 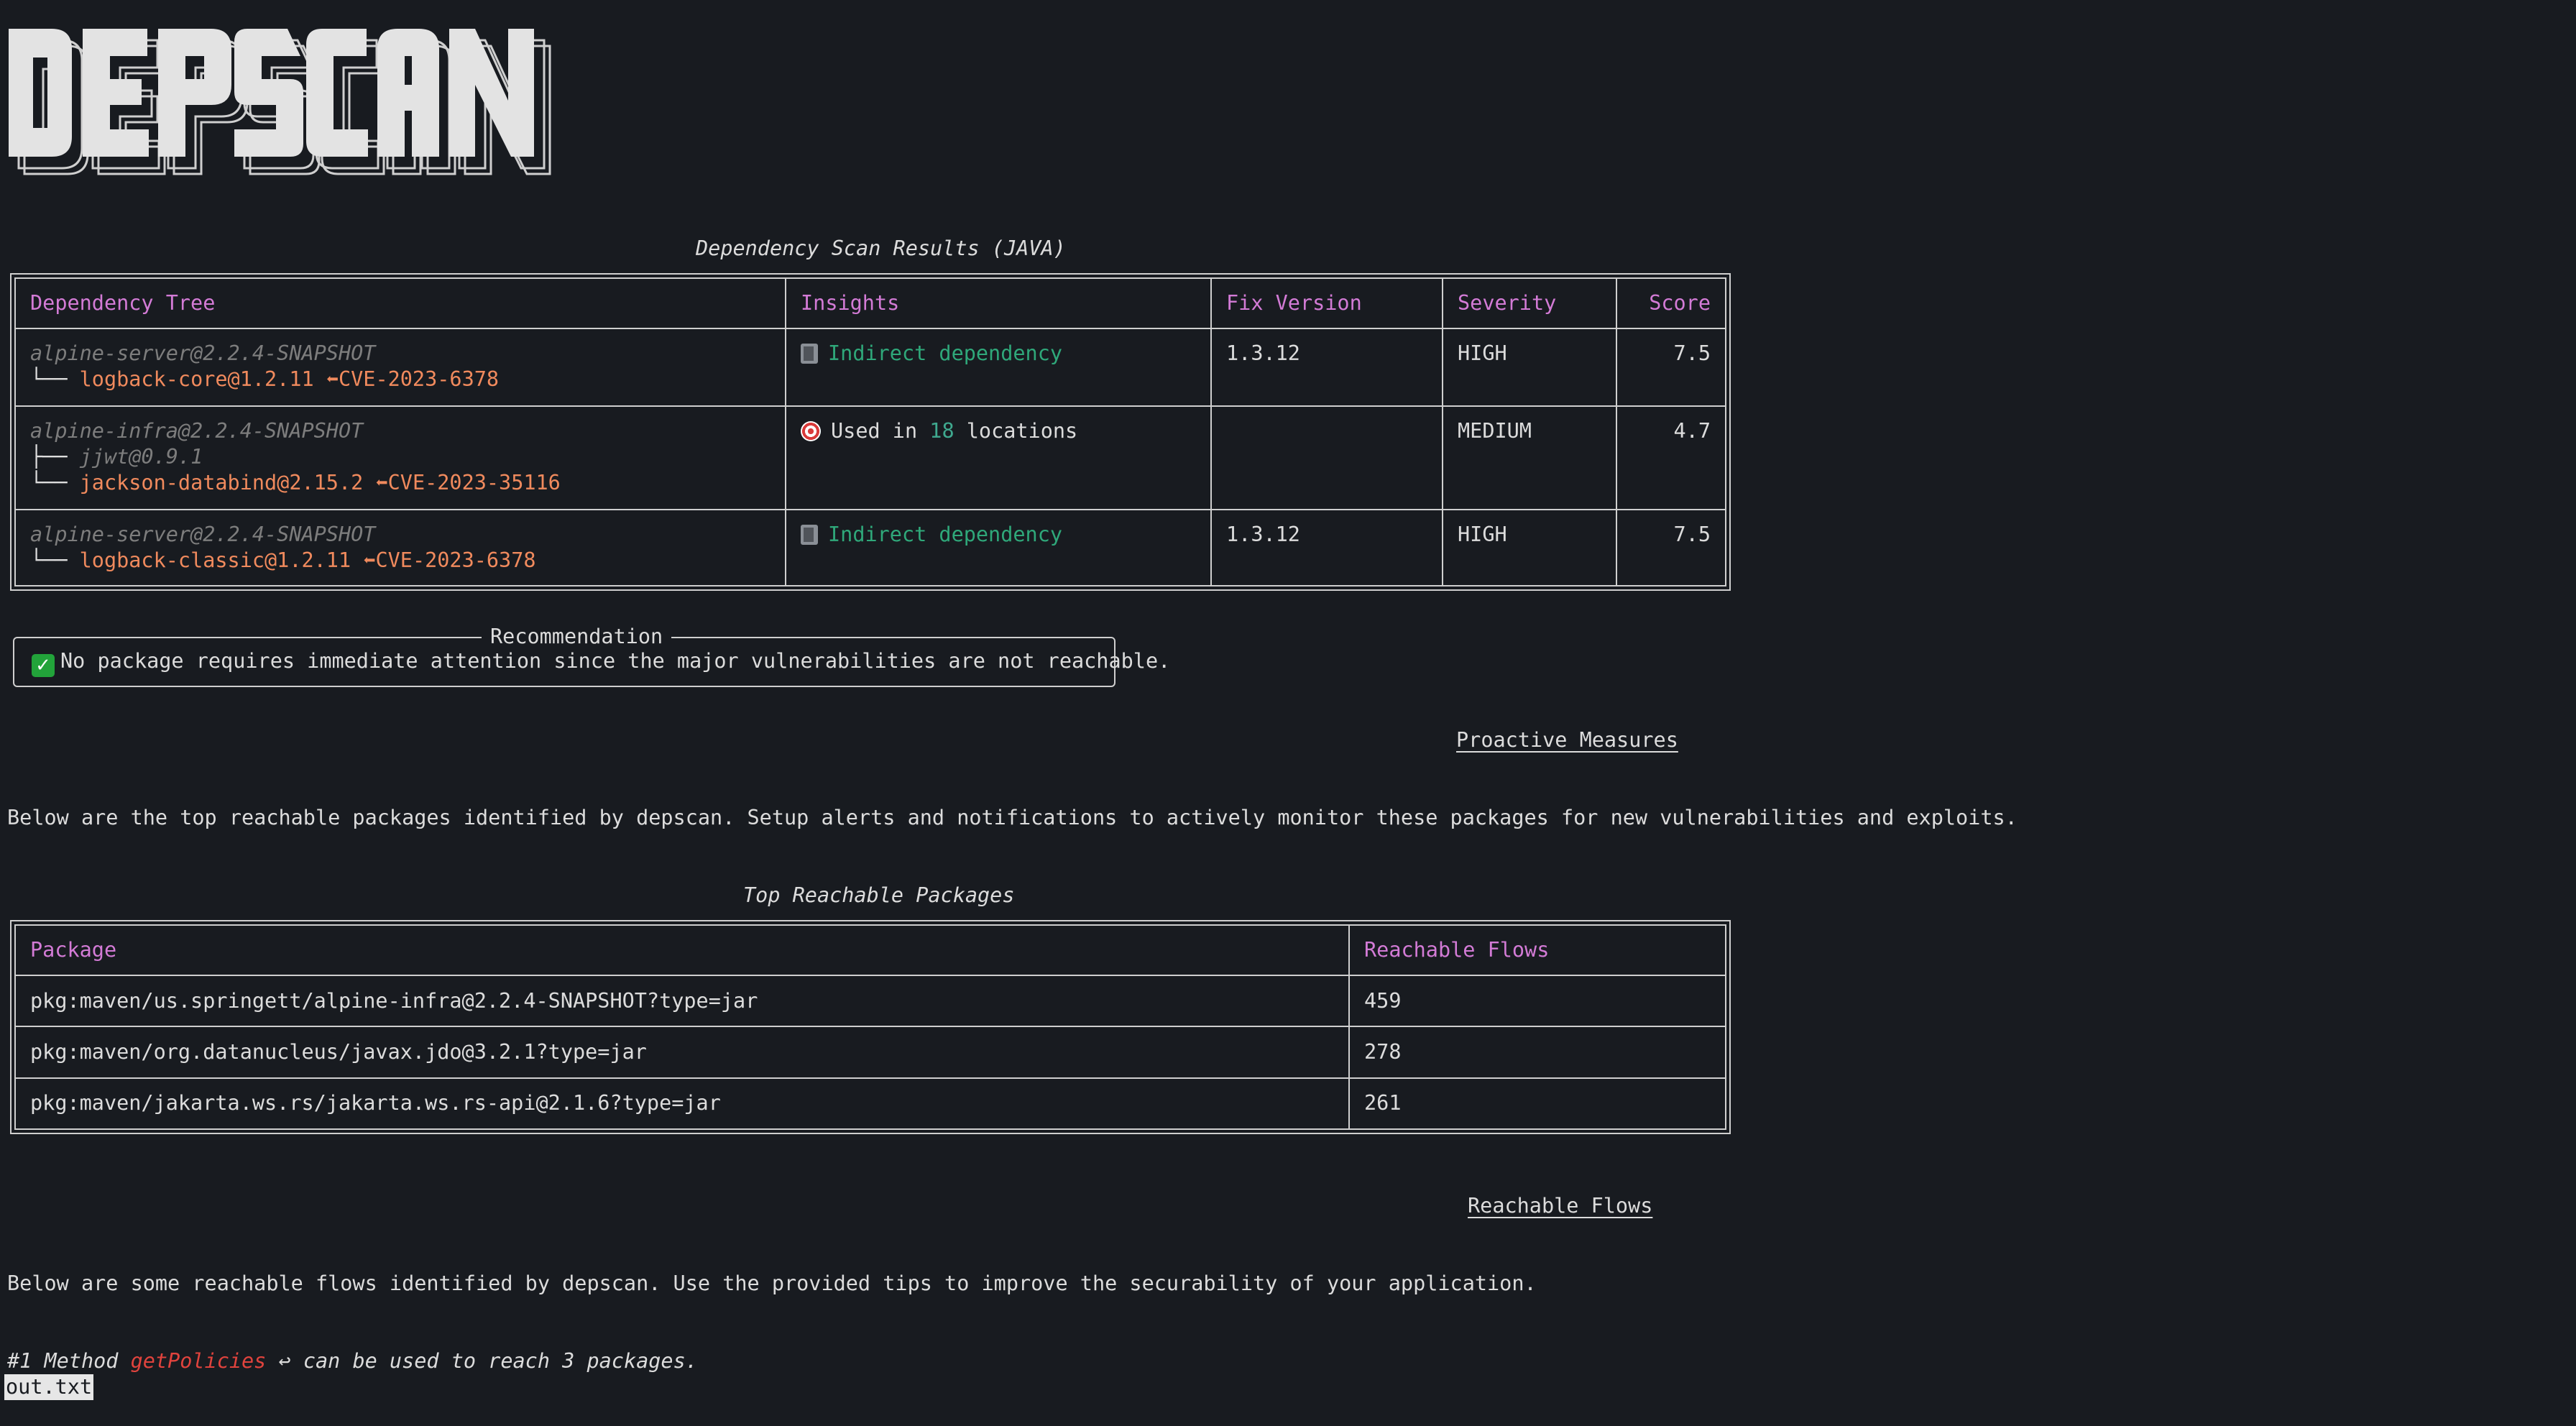 I want to click on flows-cell: 459, so click(x=1537, y=1001).